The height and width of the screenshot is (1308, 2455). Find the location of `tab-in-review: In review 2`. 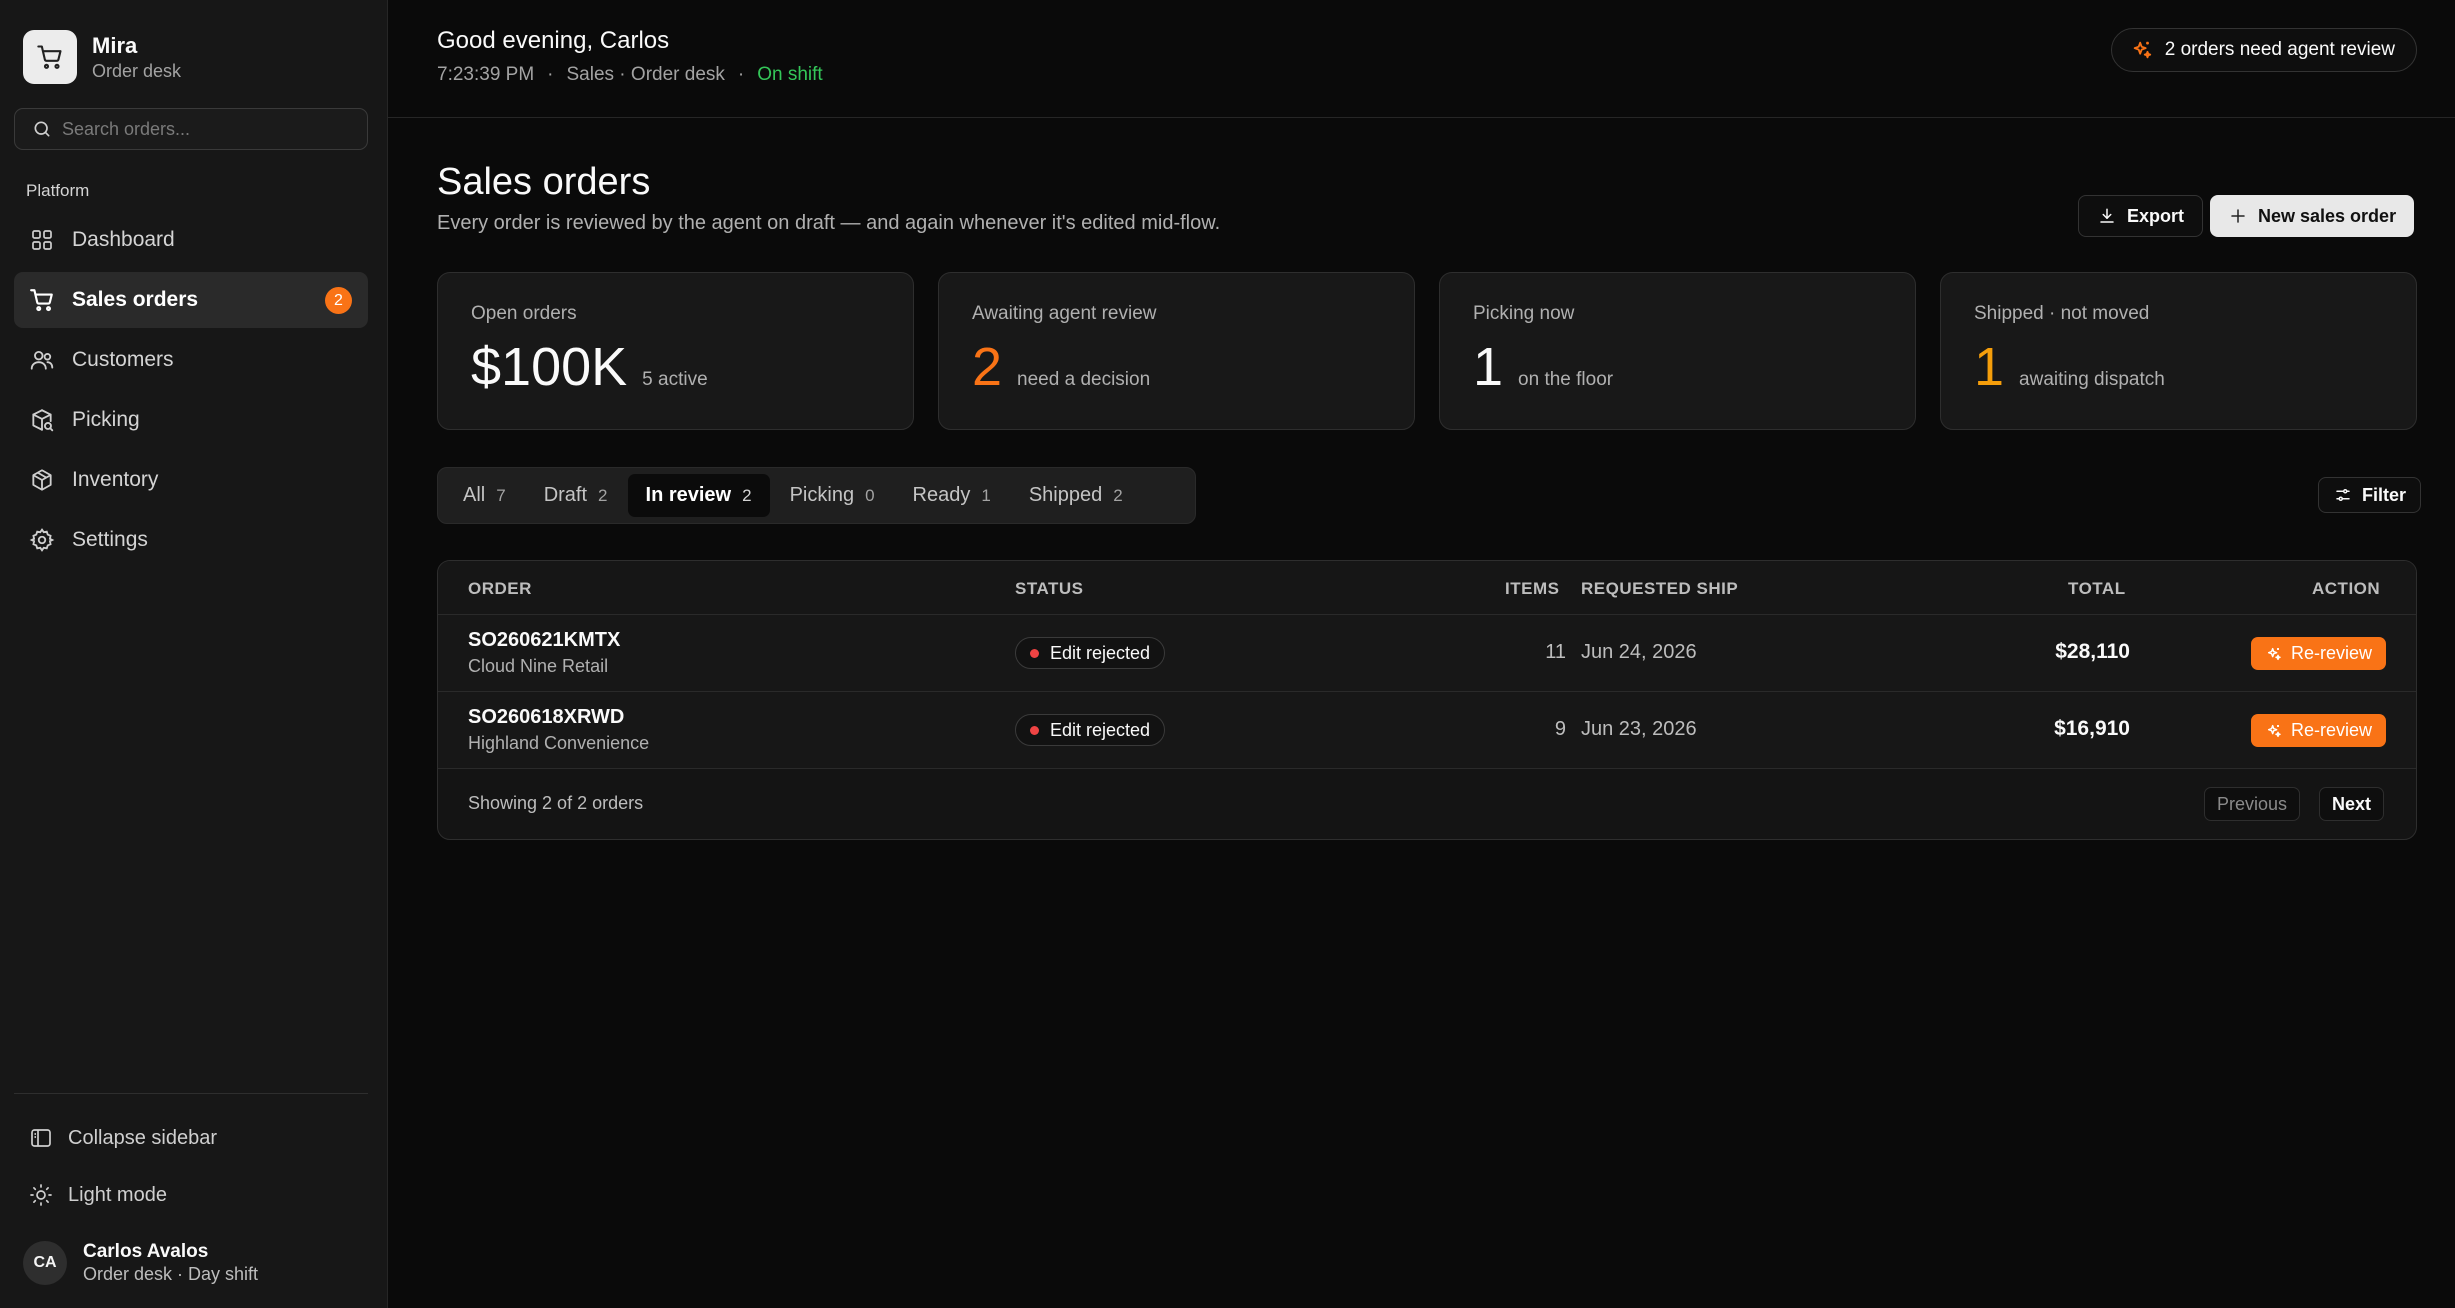

tab-in-review: In review 2 is located at coordinates (698, 495).